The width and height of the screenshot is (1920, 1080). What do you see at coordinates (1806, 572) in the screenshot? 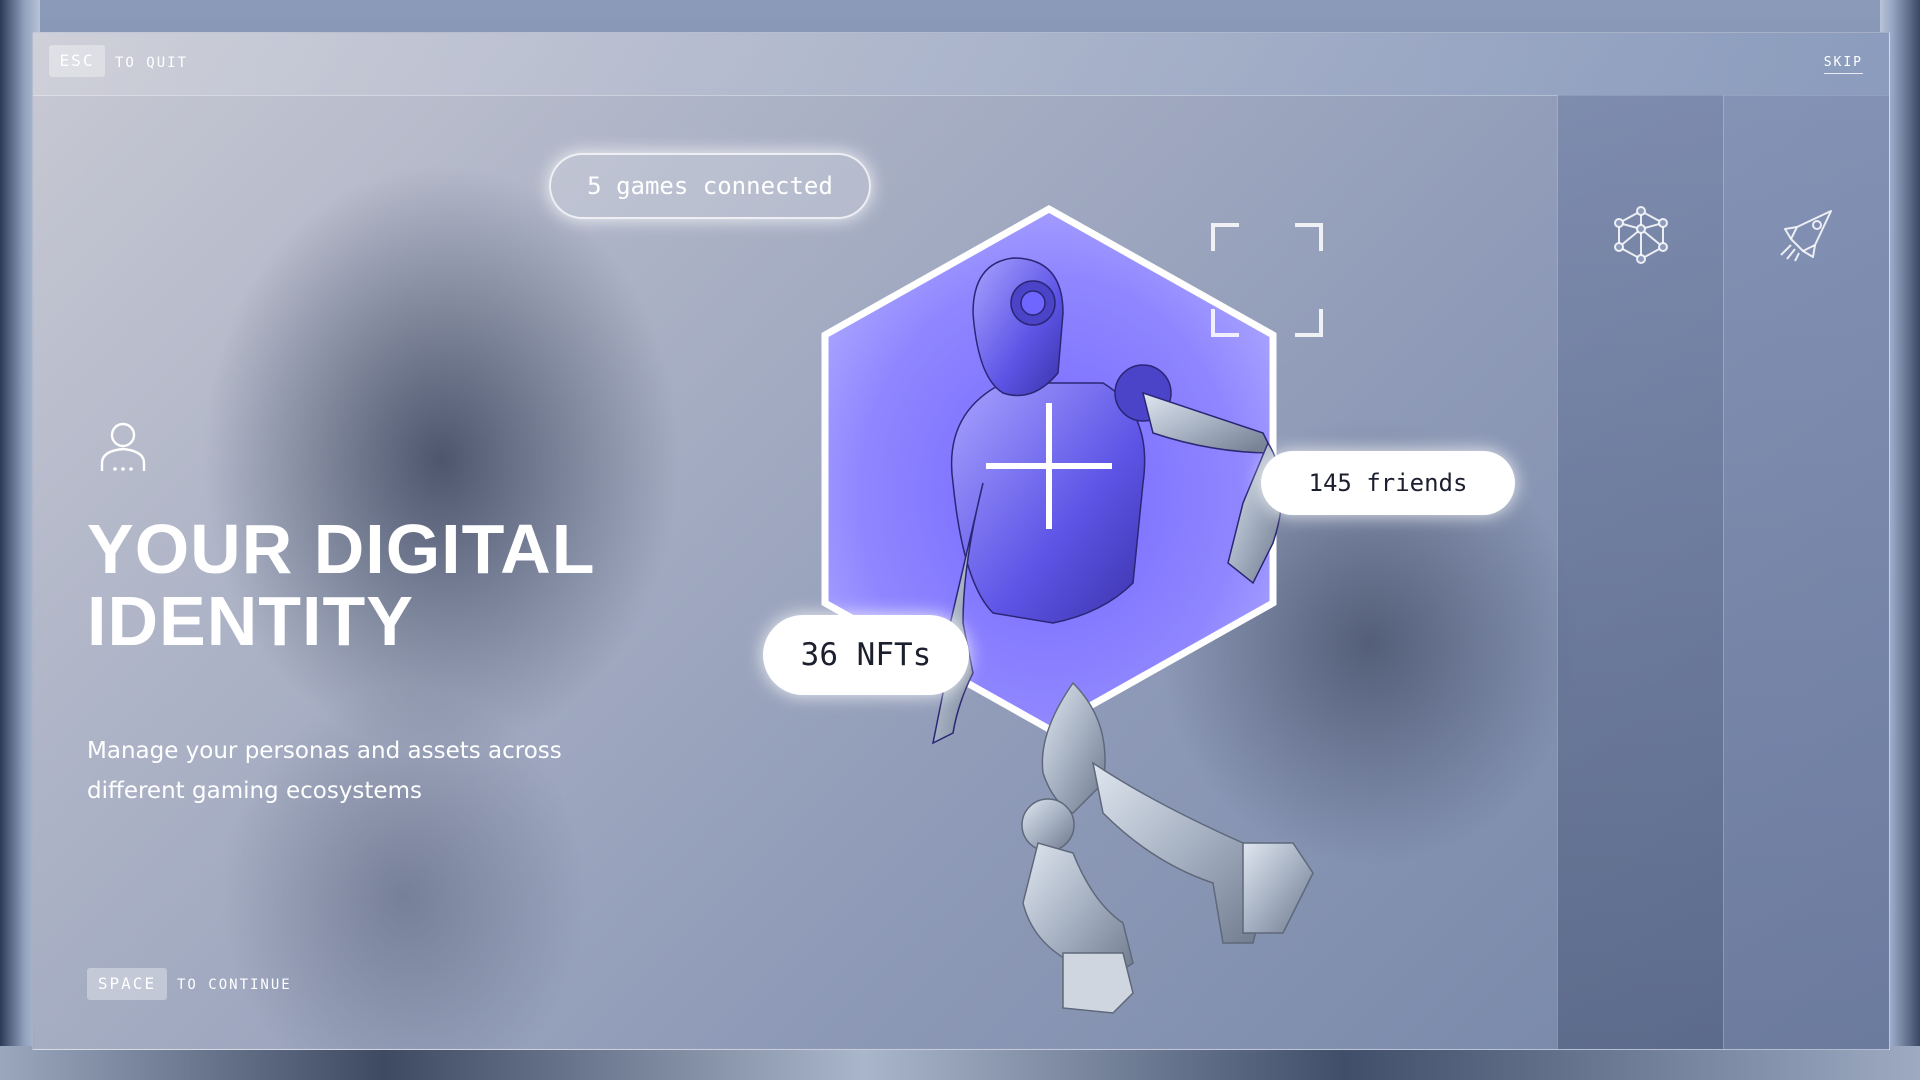
I see `side-panel-launch` at bounding box center [1806, 572].